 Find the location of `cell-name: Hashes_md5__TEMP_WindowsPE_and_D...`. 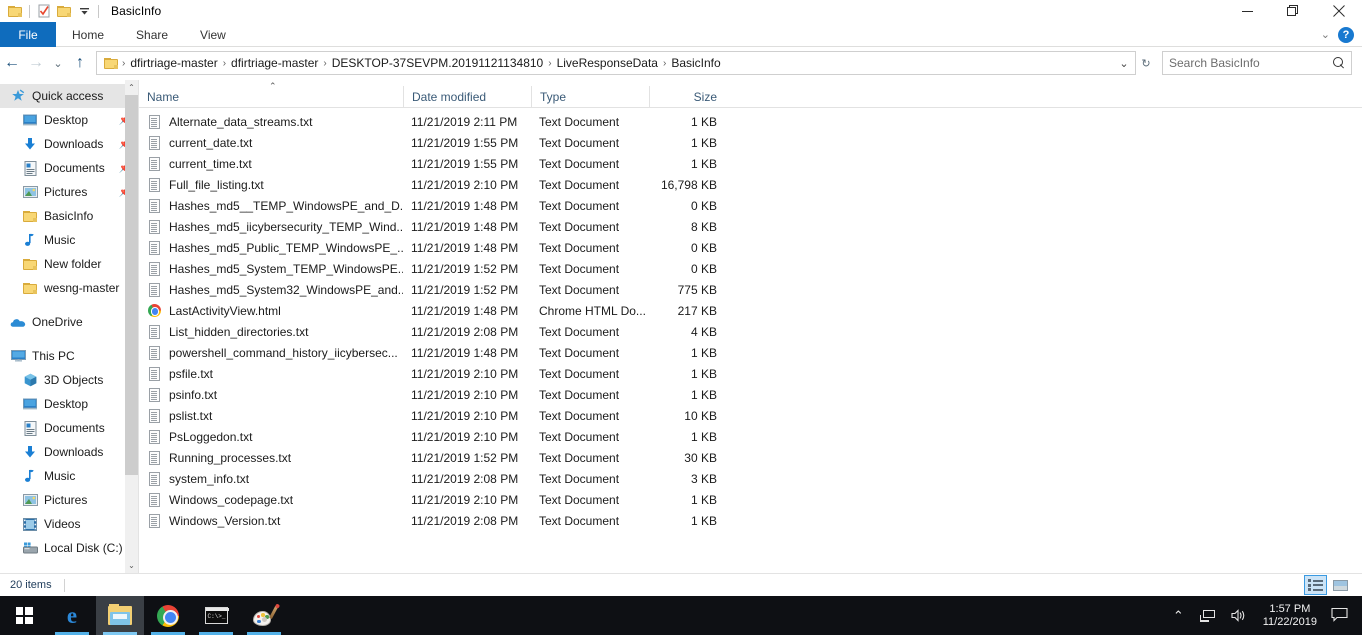

cell-name: Hashes_md5__TEMP_WindowsPE_and_D... is located at coordinates (271, 206).